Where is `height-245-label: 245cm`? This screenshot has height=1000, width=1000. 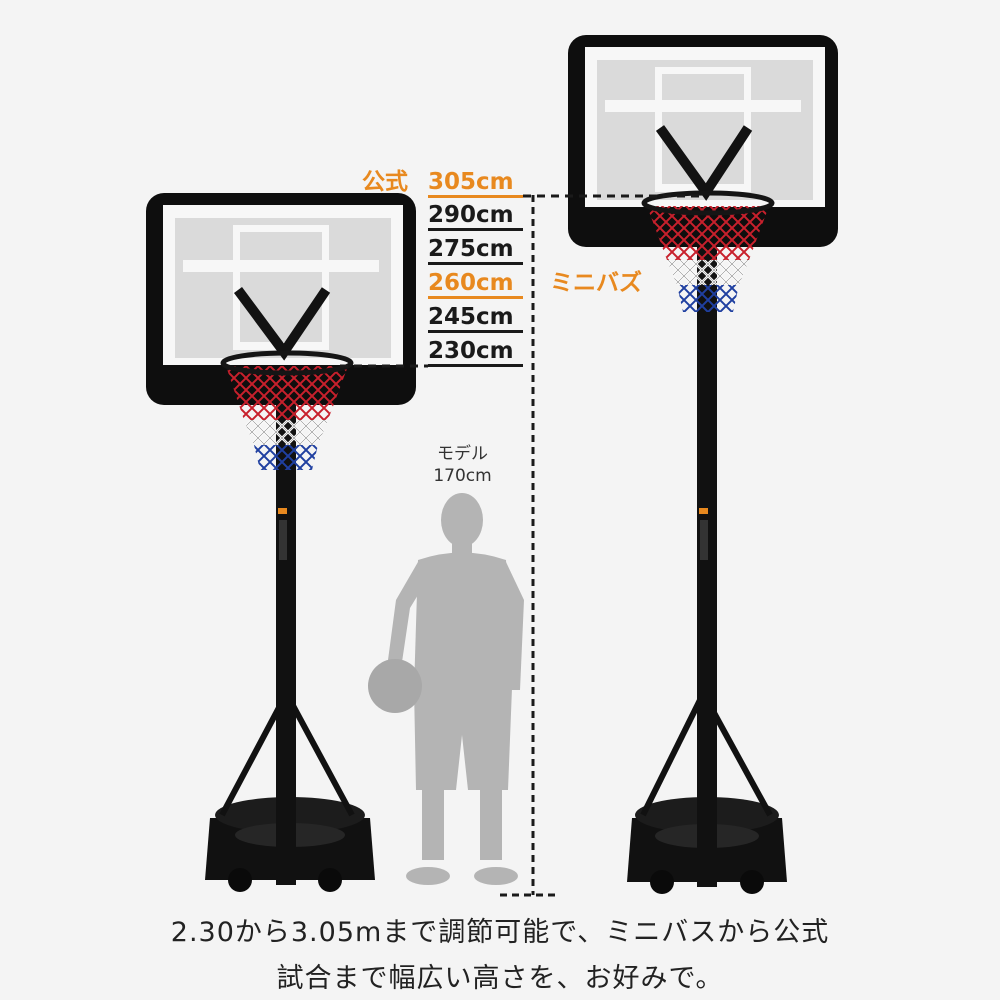
height-245-label: 245cm is located at coordinates (471, 317).